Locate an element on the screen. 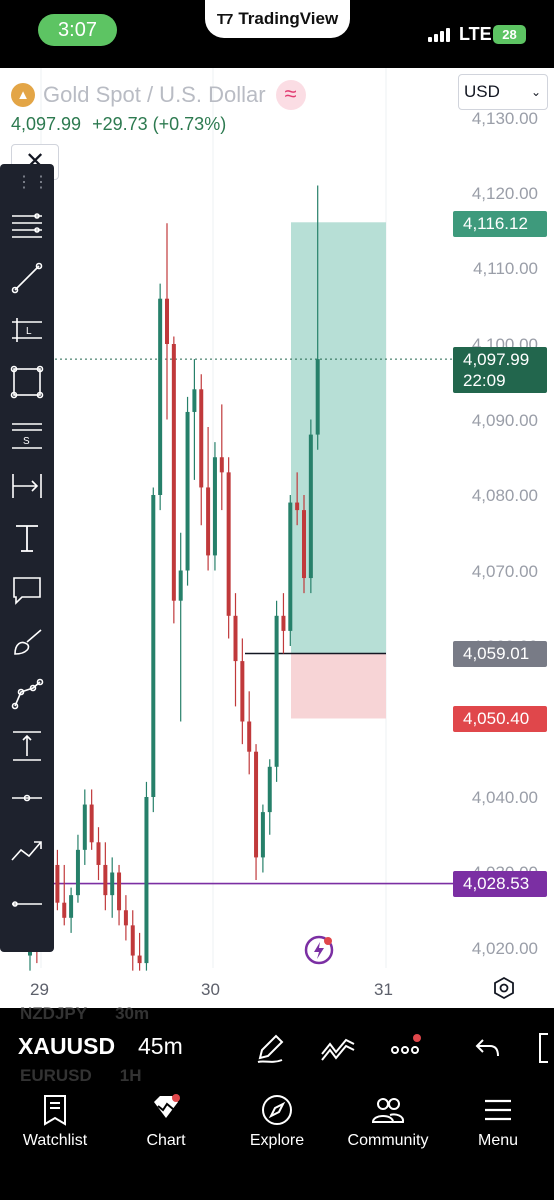 The height and width of the screenshot is (1200, 554). price-label-icon: L is located at coordinates (27, 330).